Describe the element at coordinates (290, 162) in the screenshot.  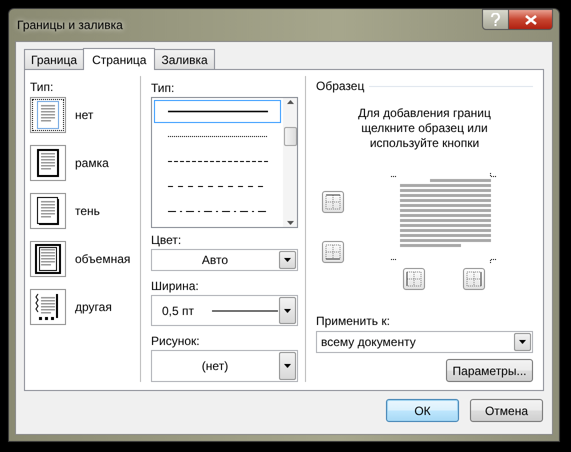
I see `scrollbar` at that location.